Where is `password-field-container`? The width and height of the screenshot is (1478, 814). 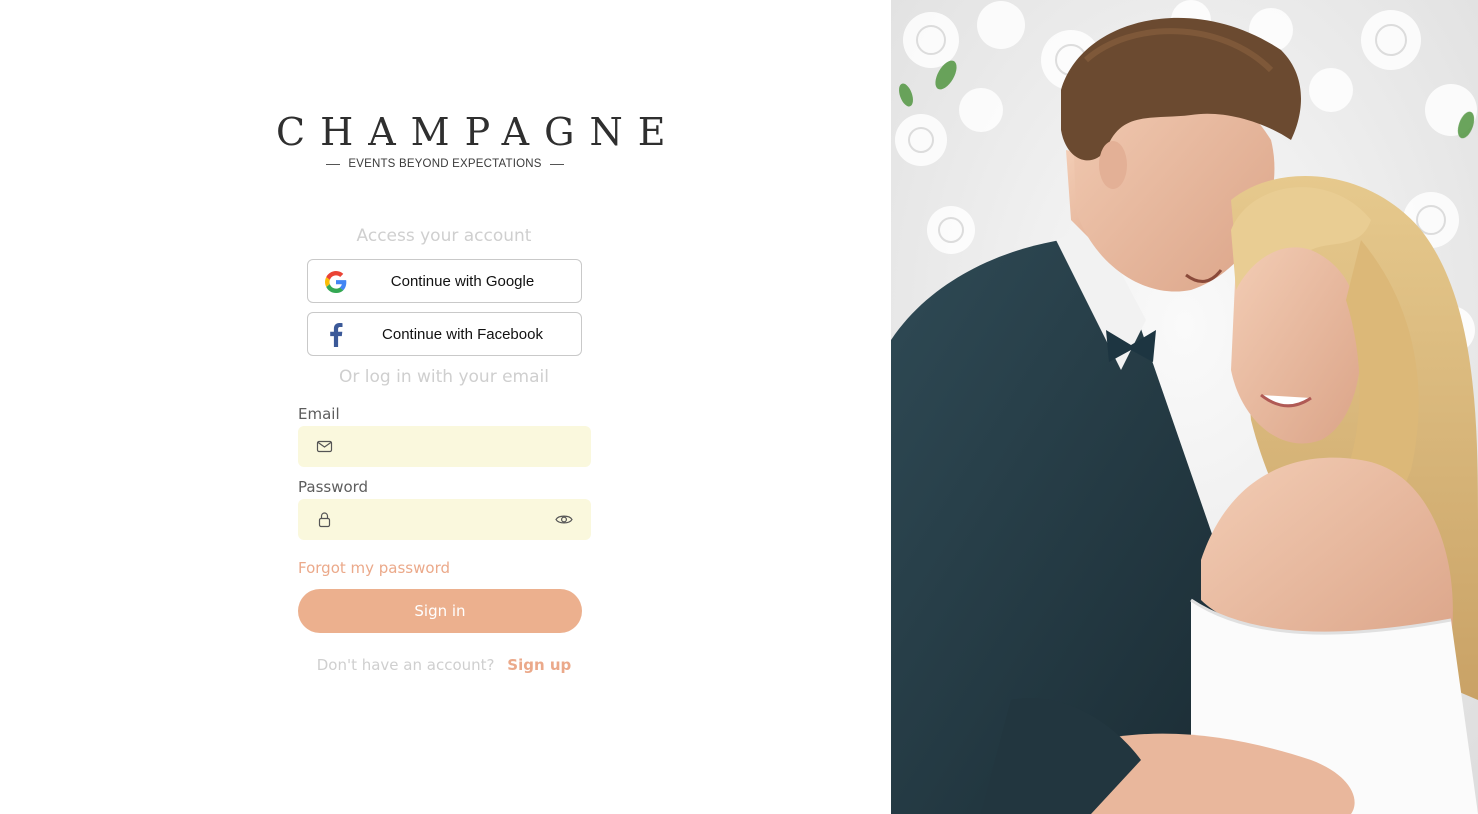
password-field-container is located at coordinates (444, 519).